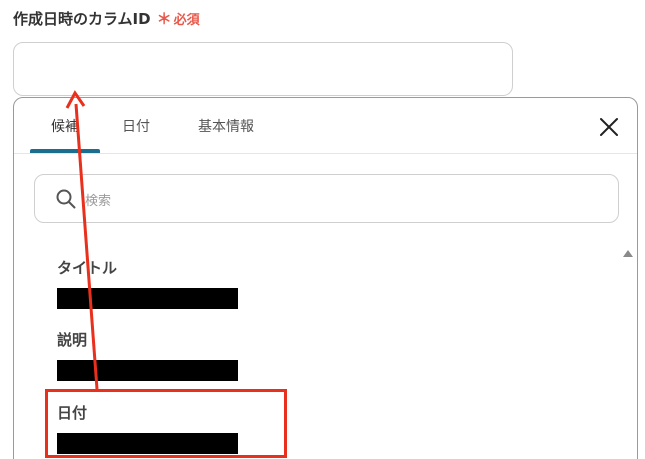  I want to click on item-label: タイトル, so click(87, 268).